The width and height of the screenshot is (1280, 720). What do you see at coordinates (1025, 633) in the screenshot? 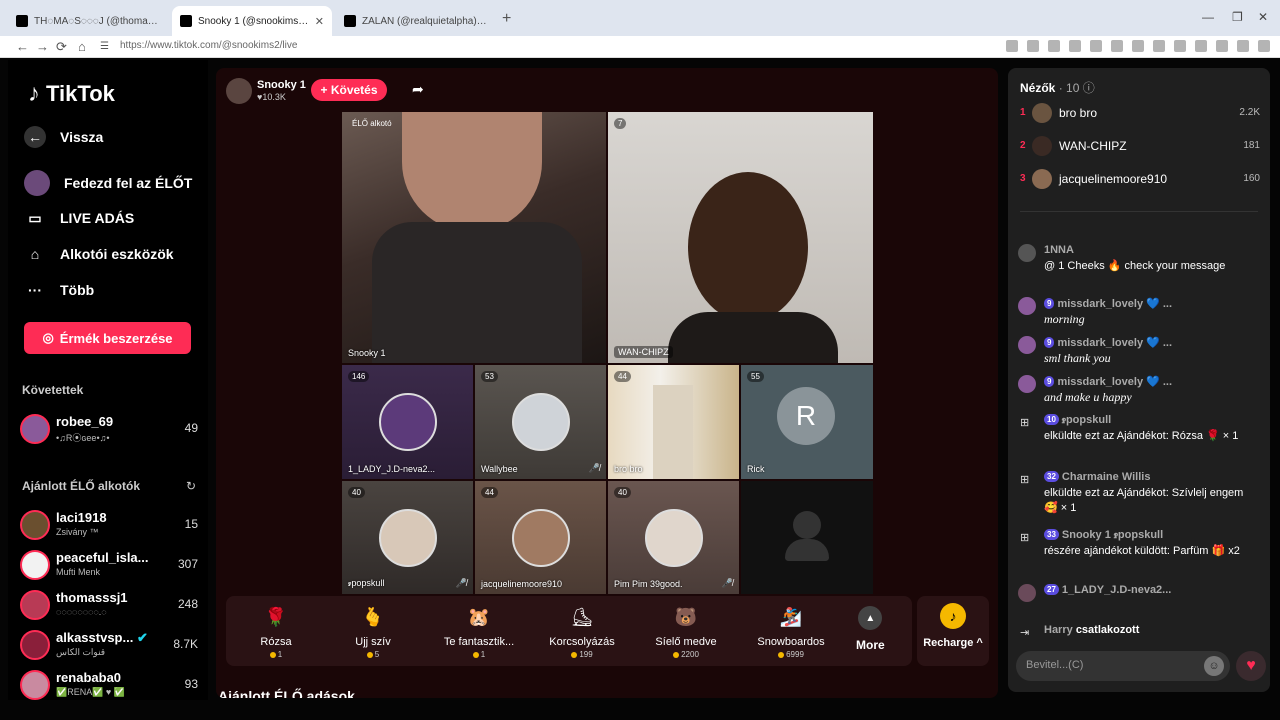
I see `join-icon: ⇥` at bounding box center [1025, 633].